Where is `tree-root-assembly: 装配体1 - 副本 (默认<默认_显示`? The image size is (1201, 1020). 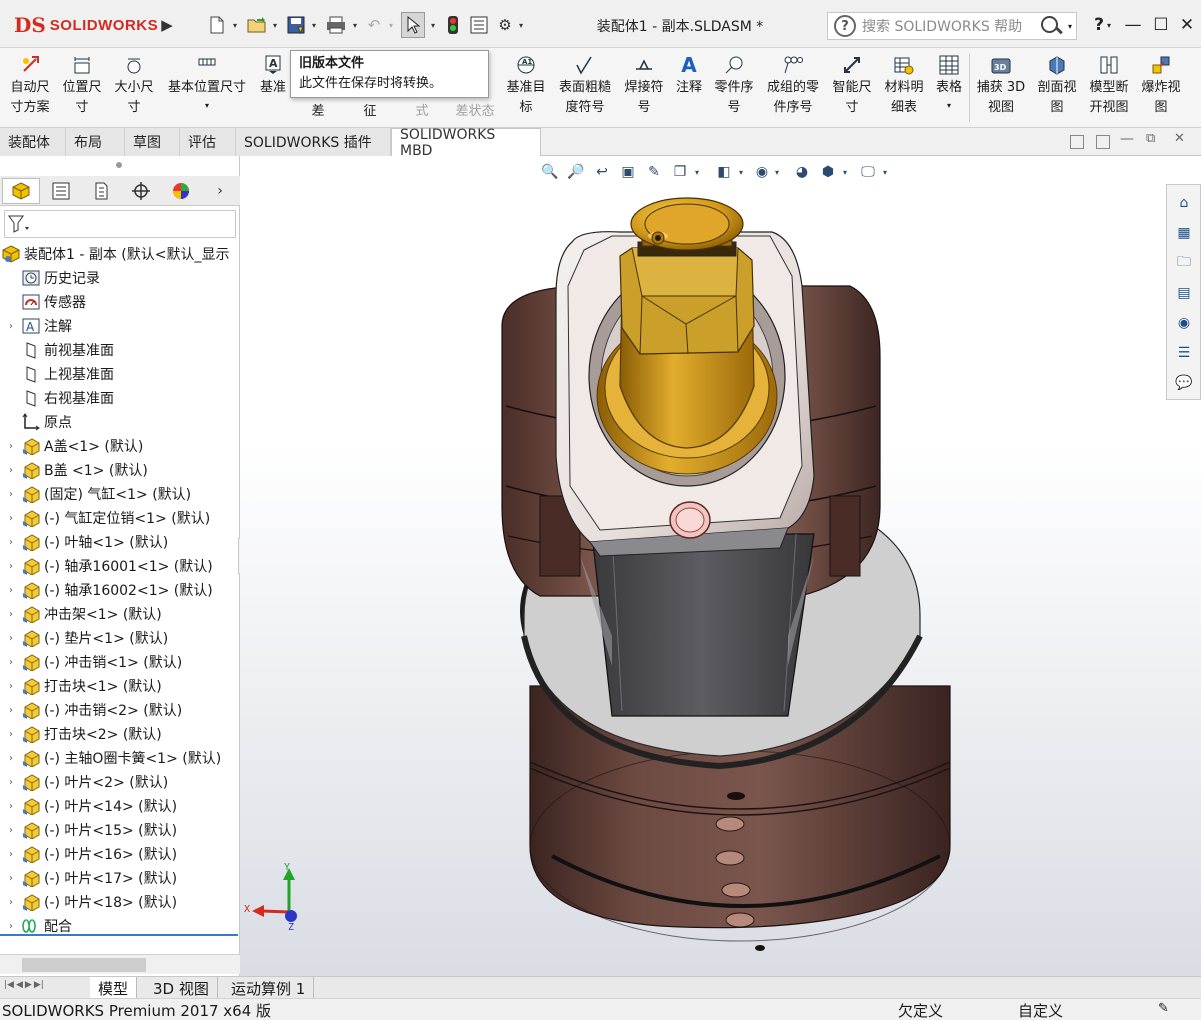 tree-root-assembly: 装配体1 - 副本 (默认<默认_显示 is located at coordinates (120, 254).